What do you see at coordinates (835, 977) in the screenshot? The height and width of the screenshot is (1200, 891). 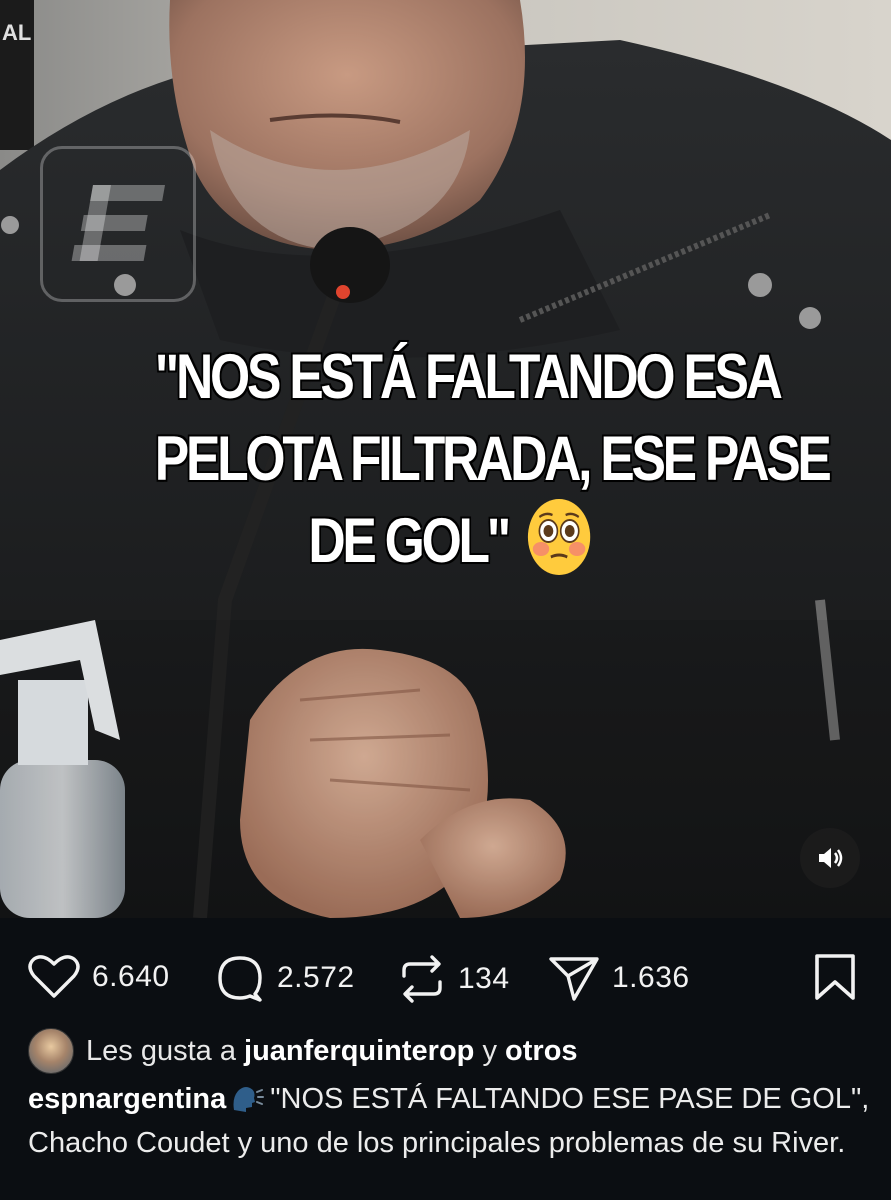 I see `bookmark-icon` at bounding box center [835, 977].